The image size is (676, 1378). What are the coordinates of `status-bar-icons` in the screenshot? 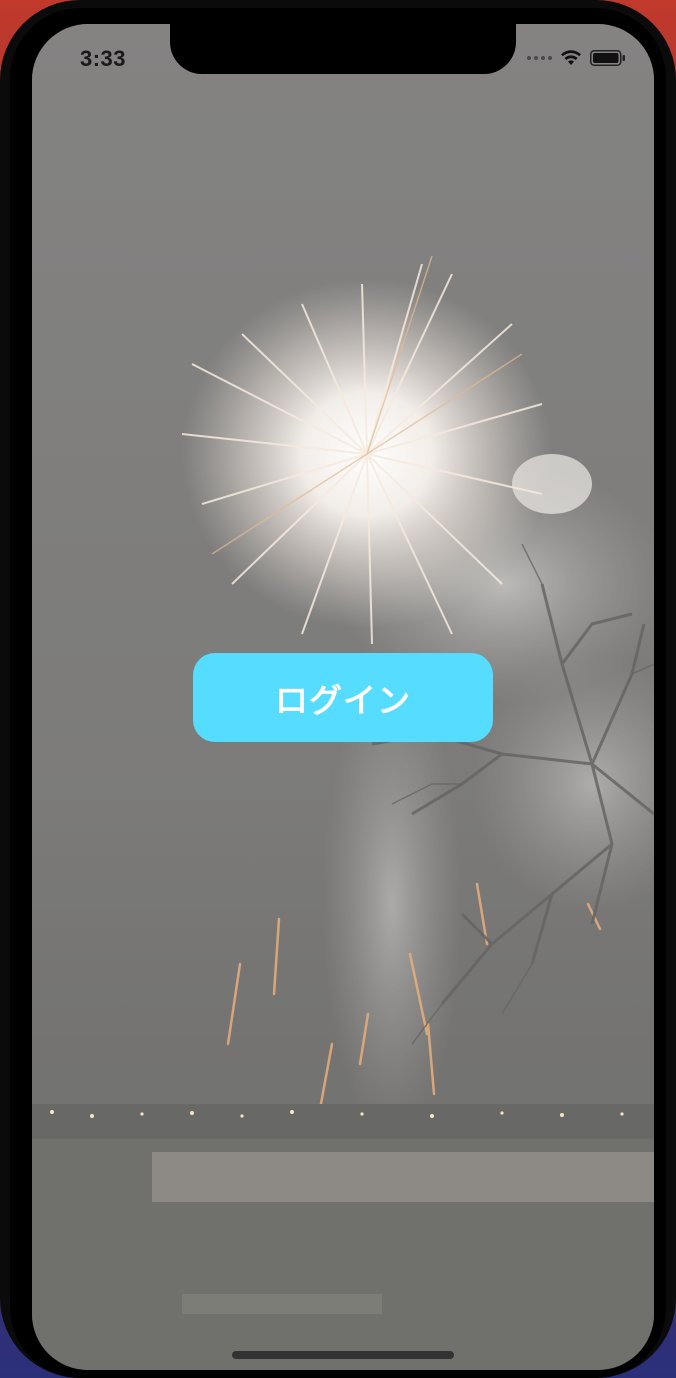 It's located at (576, 58).